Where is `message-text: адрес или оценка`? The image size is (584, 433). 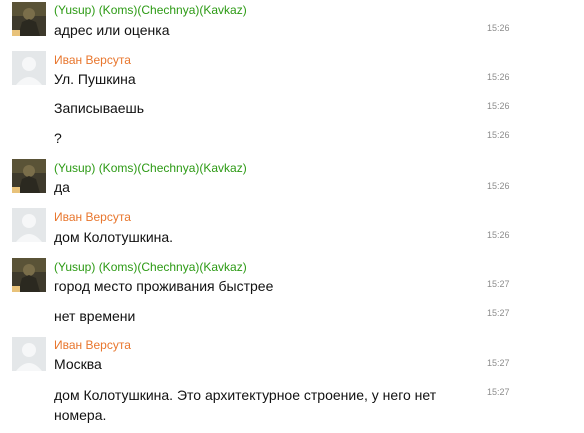
message-text: адрес или оценка is located at coordinates (112, 30).